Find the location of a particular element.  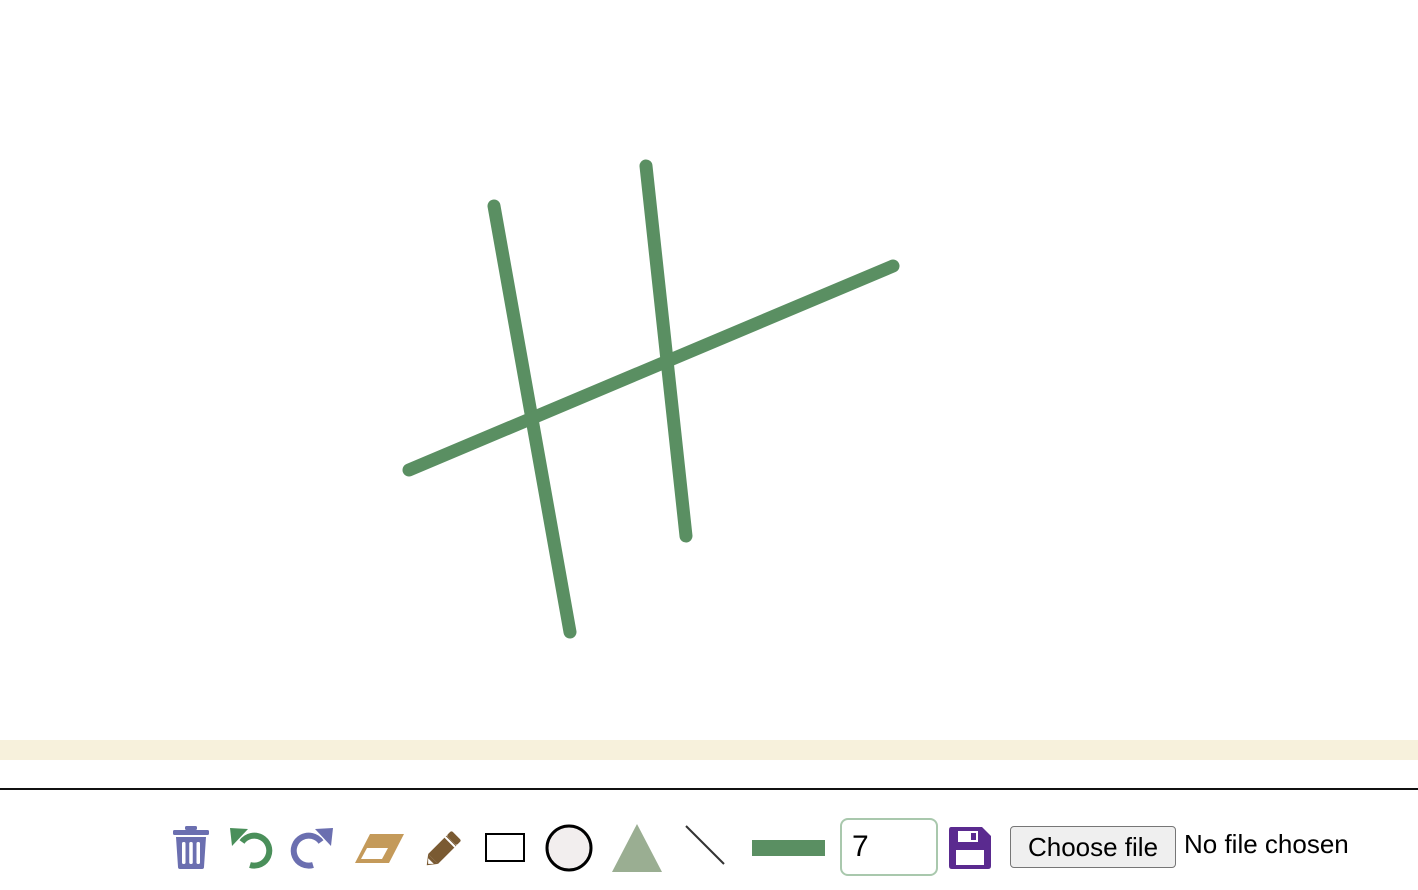

circle-button is located at coordinates (569, 848).